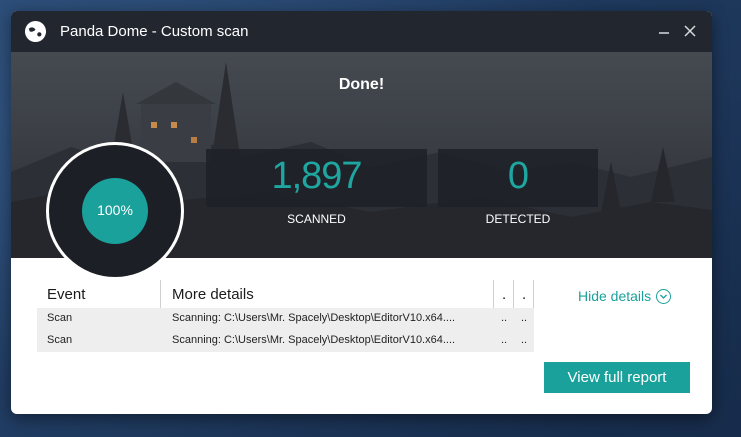 The image size is (741, 437). I want to click on column-header-event: Event, so click(66, 294).